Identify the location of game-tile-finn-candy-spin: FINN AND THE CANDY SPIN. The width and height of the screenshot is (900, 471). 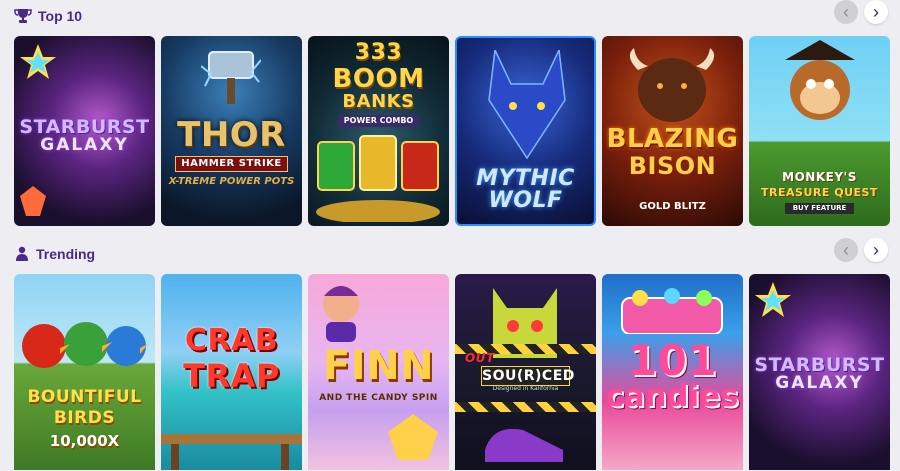
(378, 372).